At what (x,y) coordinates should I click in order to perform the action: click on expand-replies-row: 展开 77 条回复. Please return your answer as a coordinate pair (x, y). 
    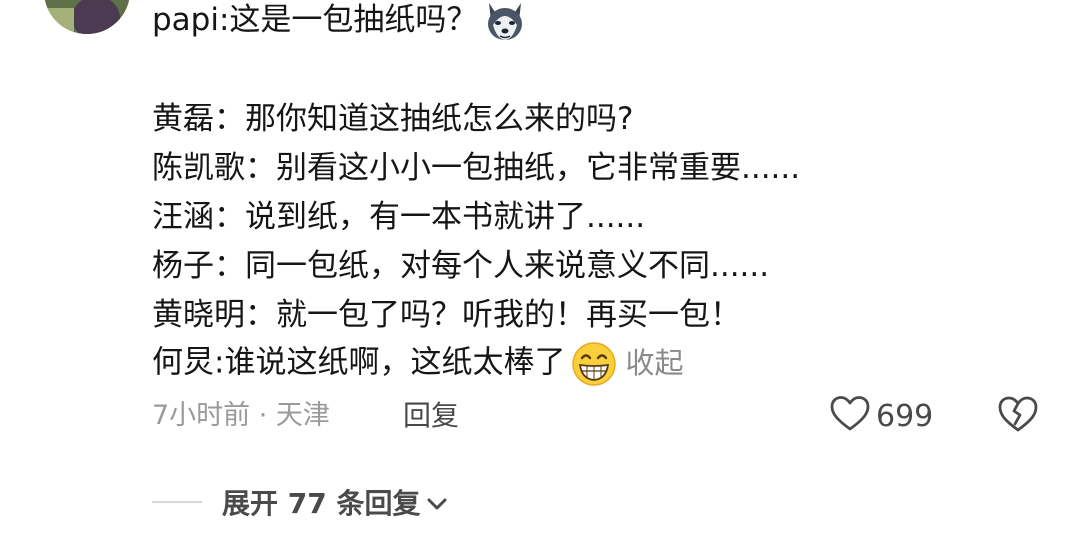
    Looking at the image, I should click on (300, 502).